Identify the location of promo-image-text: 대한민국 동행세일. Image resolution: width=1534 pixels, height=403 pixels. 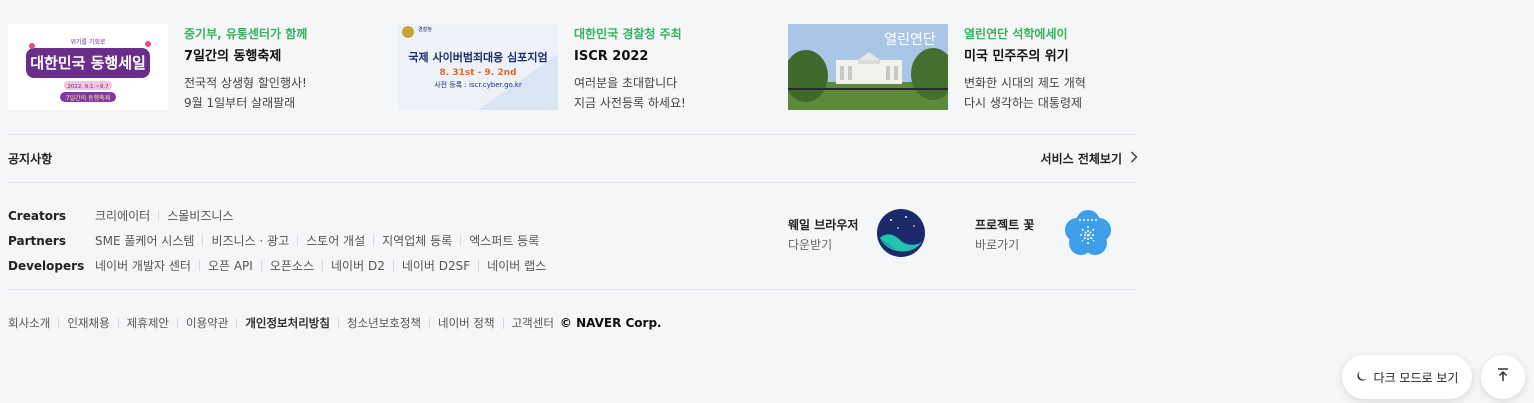
(88, 63).